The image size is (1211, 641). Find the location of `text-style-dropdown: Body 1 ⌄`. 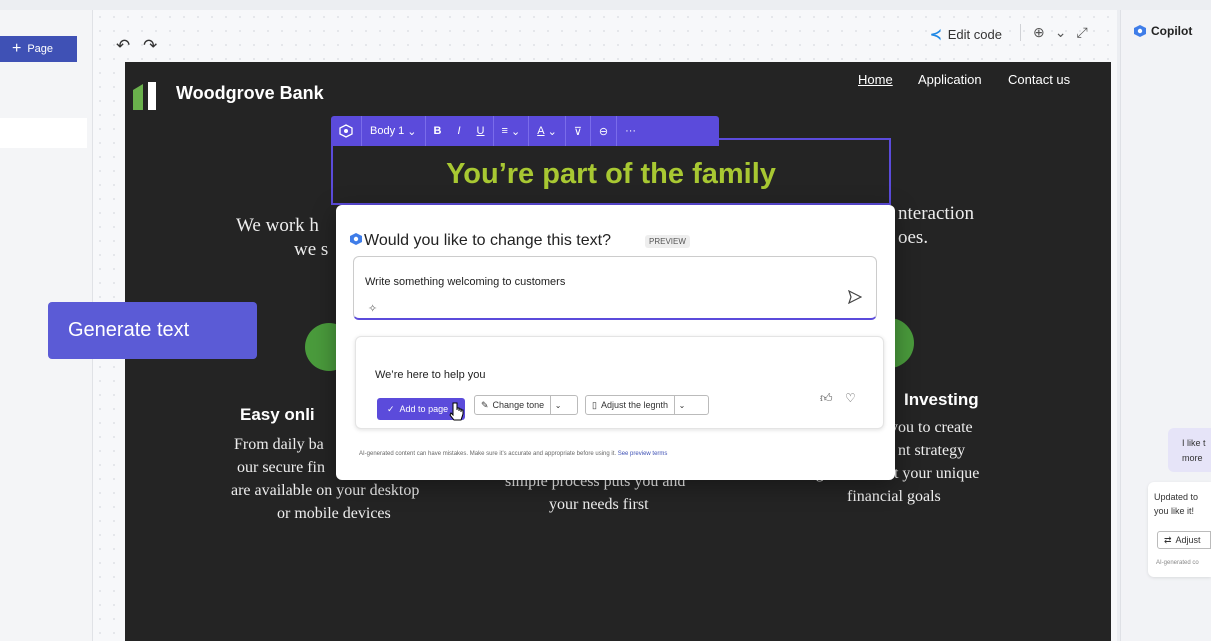

text-style-dropdown: Body 1 ⌄ is located at coordinates (394, 131).